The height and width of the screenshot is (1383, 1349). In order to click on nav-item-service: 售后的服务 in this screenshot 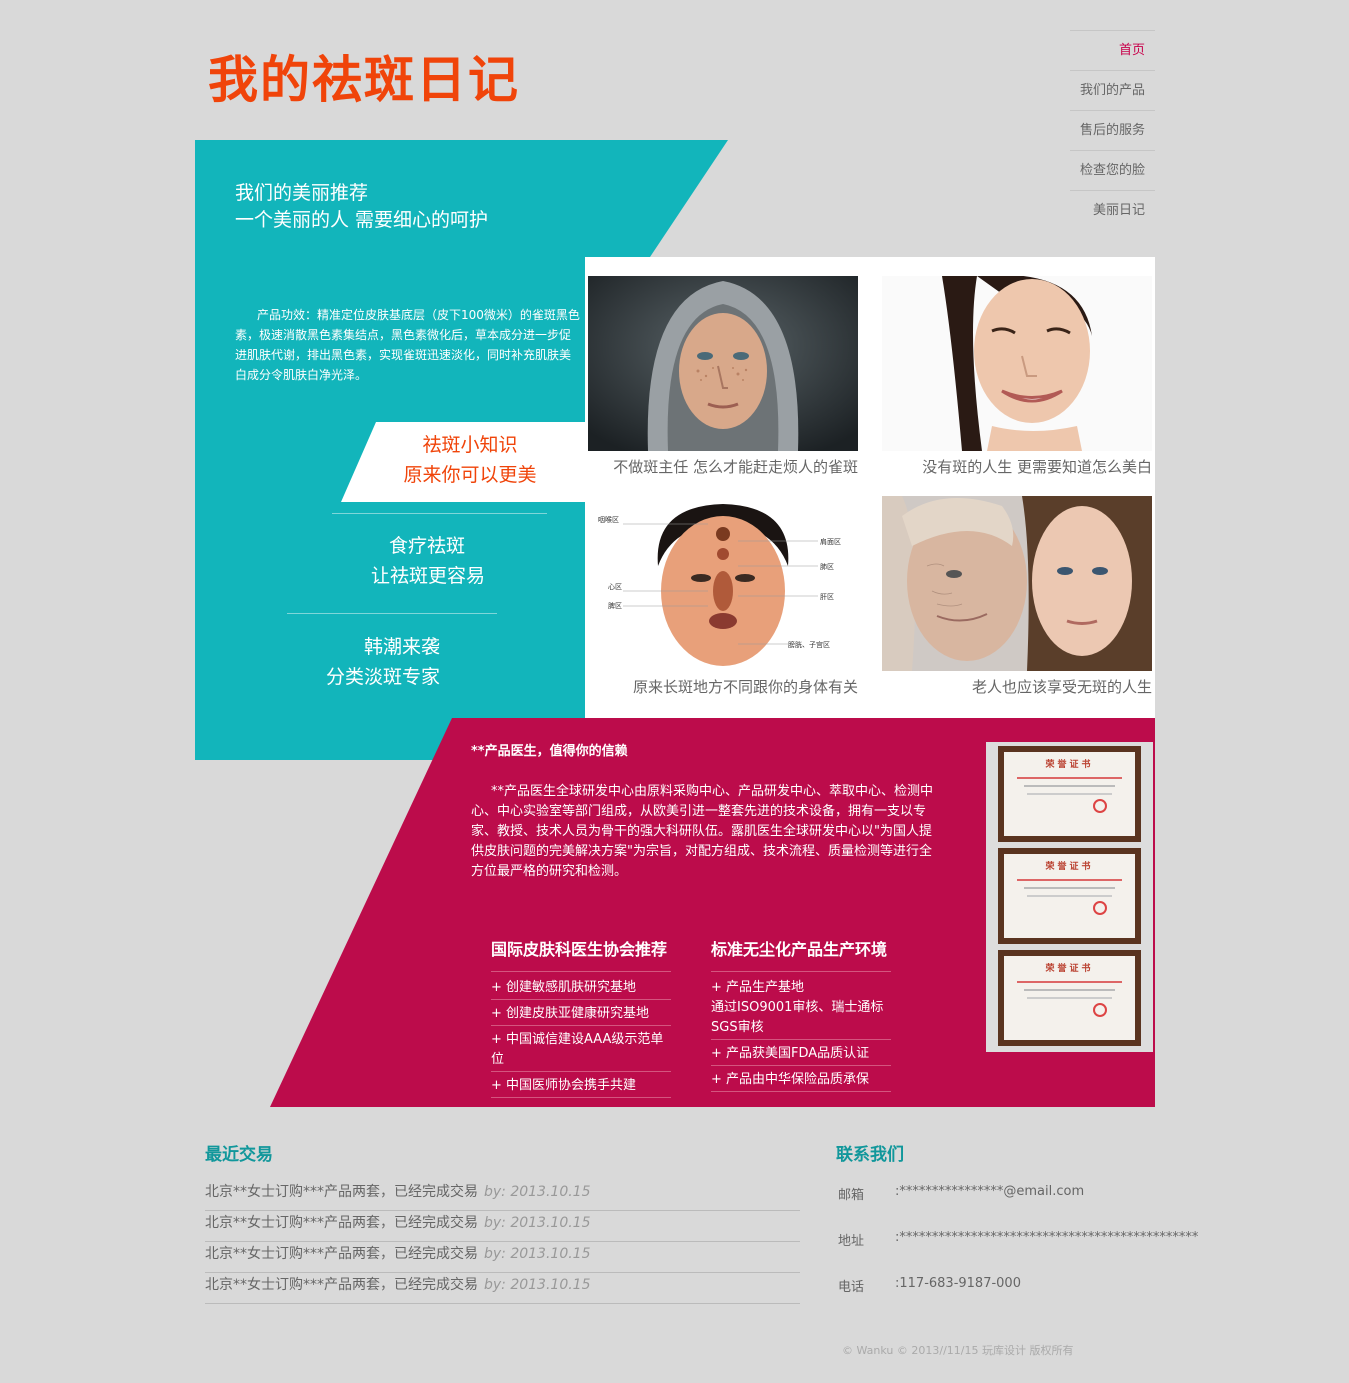, I will do `click(1112, 130)`.